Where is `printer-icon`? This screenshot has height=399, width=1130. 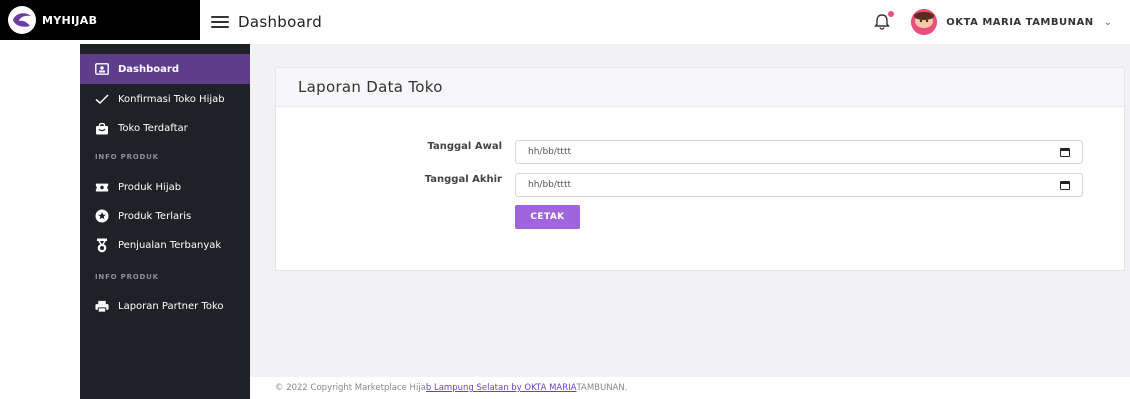
printer-icon is located at coordinates (102, 306).